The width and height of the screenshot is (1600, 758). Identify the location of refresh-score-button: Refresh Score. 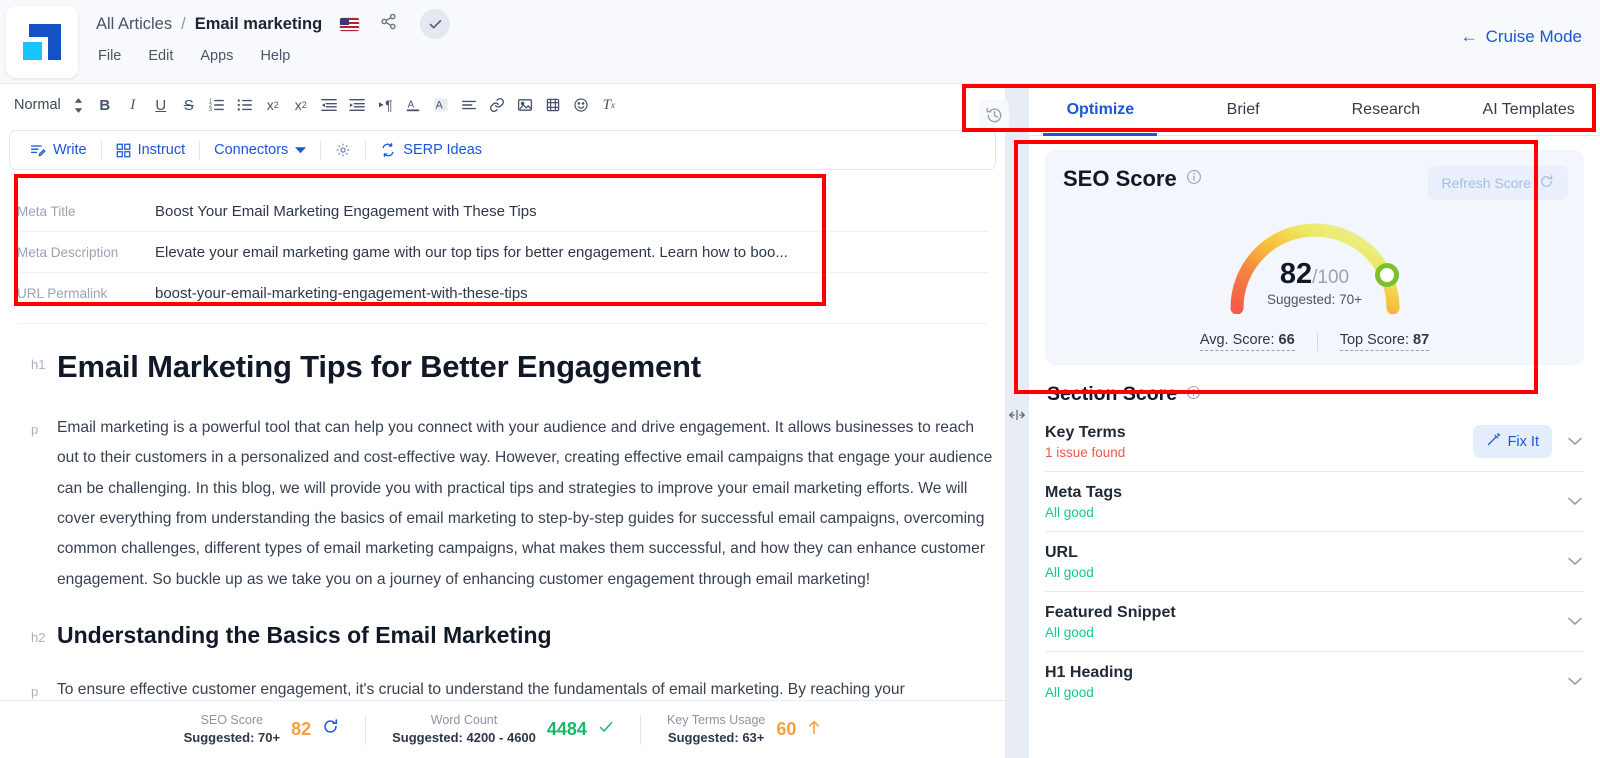
(1497, 183).